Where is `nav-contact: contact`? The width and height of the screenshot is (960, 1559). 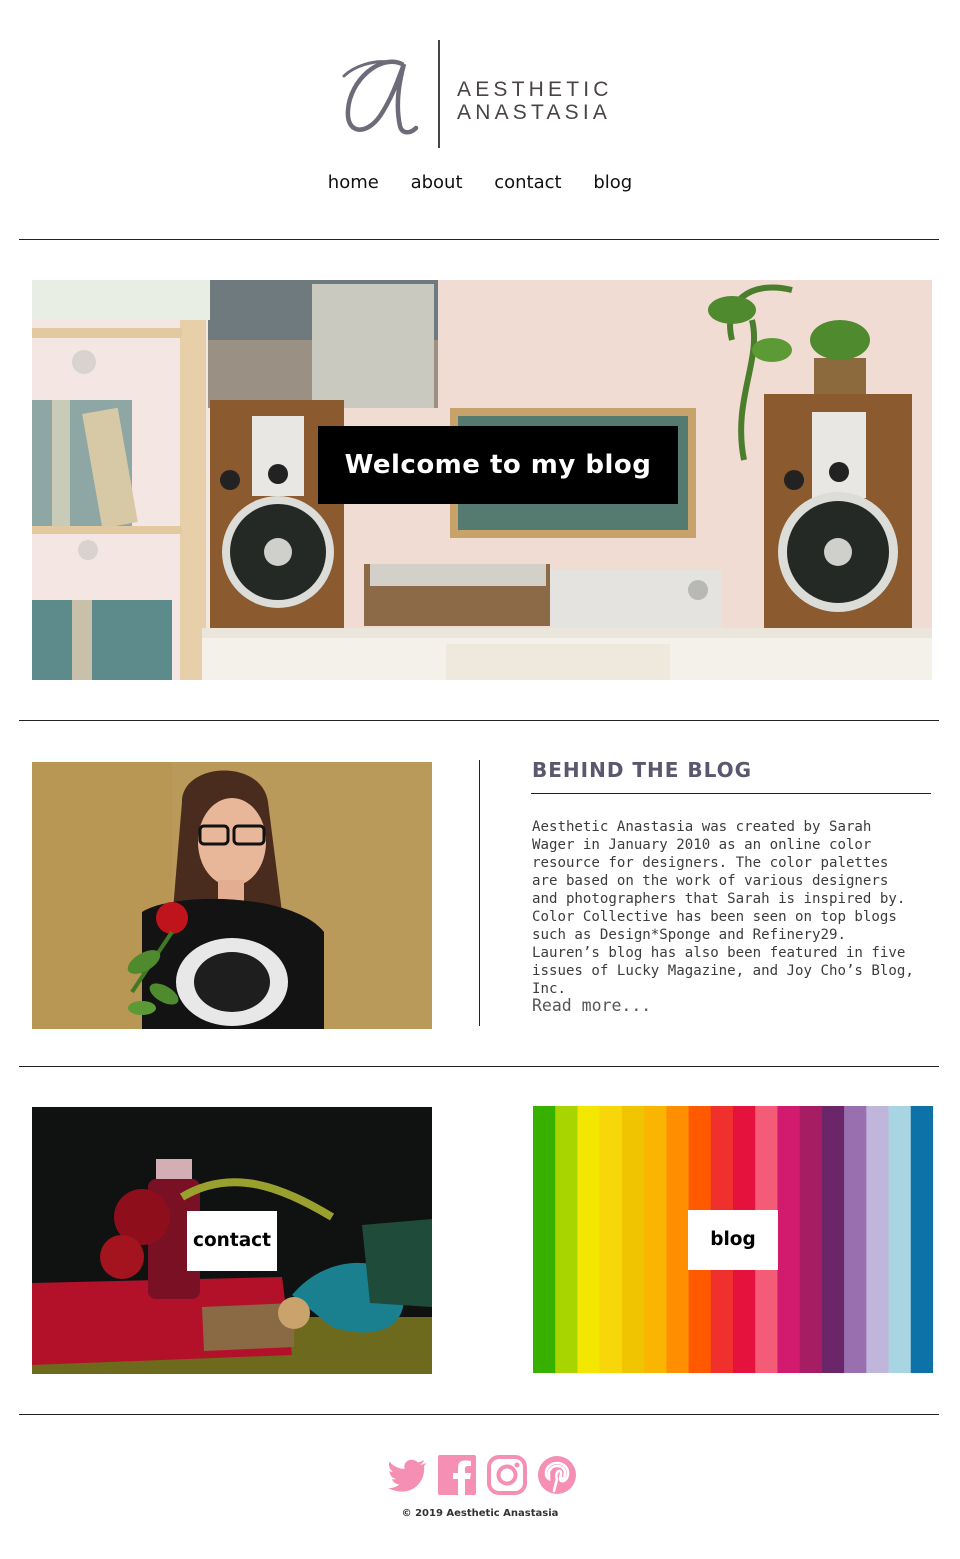
nav-contact: contact is located at coordinates (527, 182).